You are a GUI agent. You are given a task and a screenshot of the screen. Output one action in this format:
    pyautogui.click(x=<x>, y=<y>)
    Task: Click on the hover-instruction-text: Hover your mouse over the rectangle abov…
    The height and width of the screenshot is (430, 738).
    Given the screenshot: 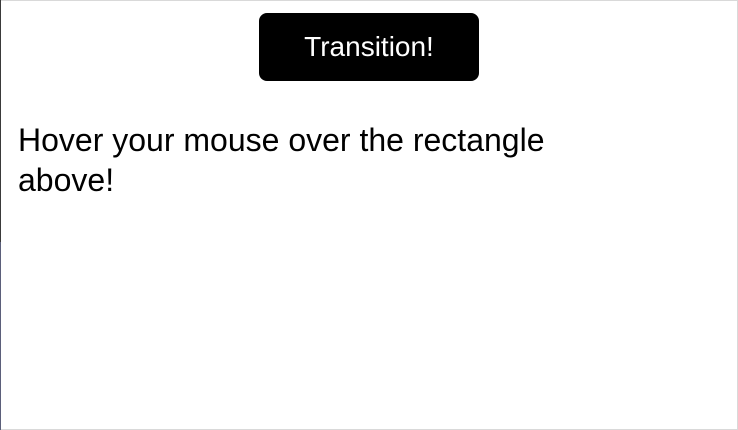 What is the action you would take?
    pyautogui.click(x=281, y=160)
    